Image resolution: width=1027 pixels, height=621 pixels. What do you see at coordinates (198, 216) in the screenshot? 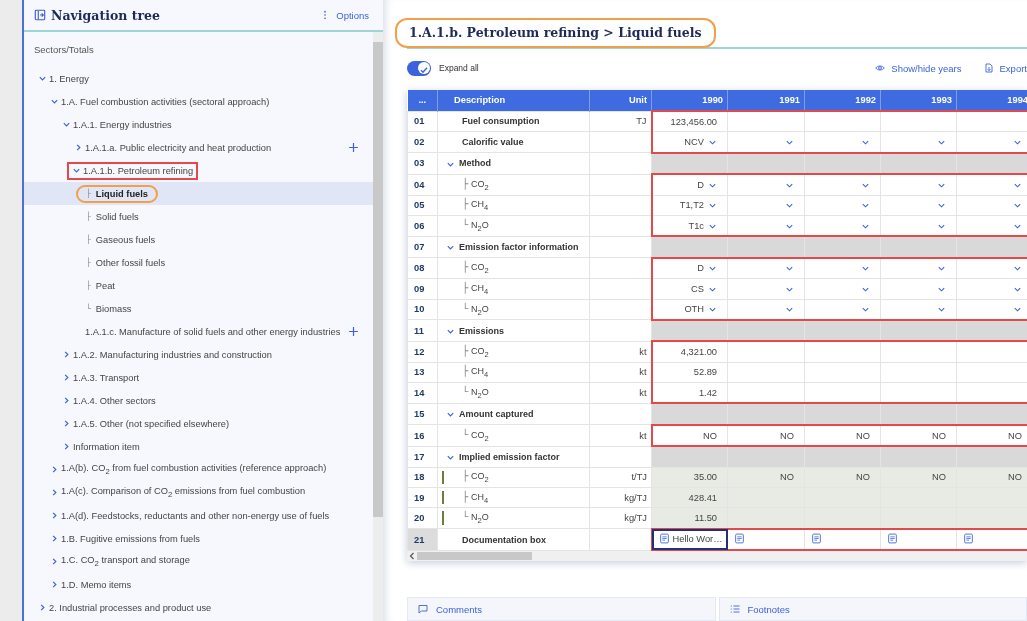
I see `tree-item: ├ Solid fuels` at bounding box center [198, 216].